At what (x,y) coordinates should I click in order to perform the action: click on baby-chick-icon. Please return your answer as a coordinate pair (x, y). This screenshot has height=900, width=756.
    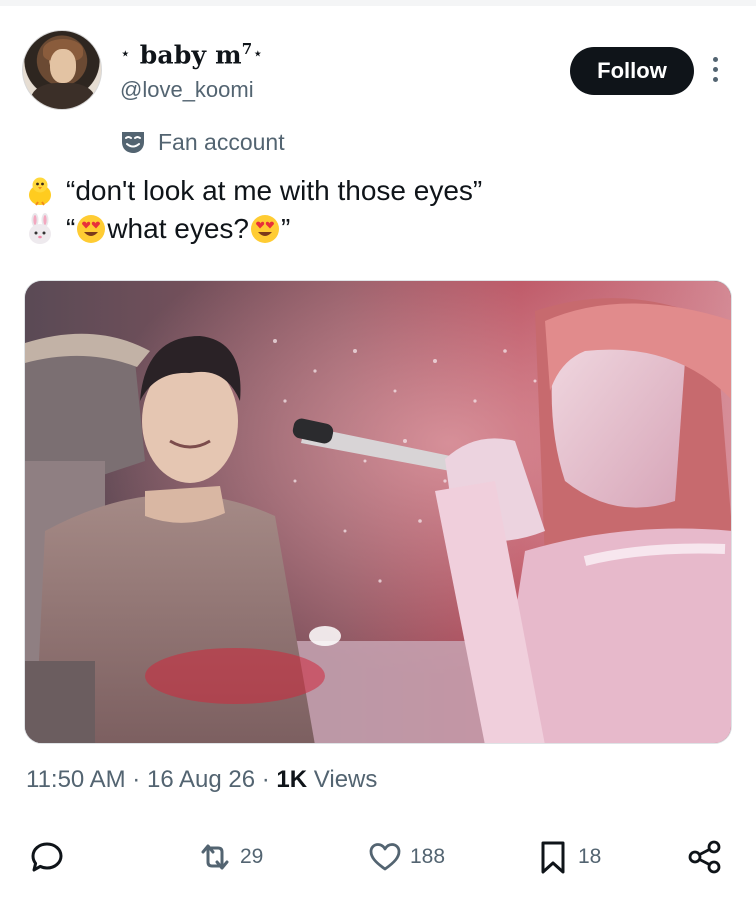
    Looking at the image, I should click on (40, 191).